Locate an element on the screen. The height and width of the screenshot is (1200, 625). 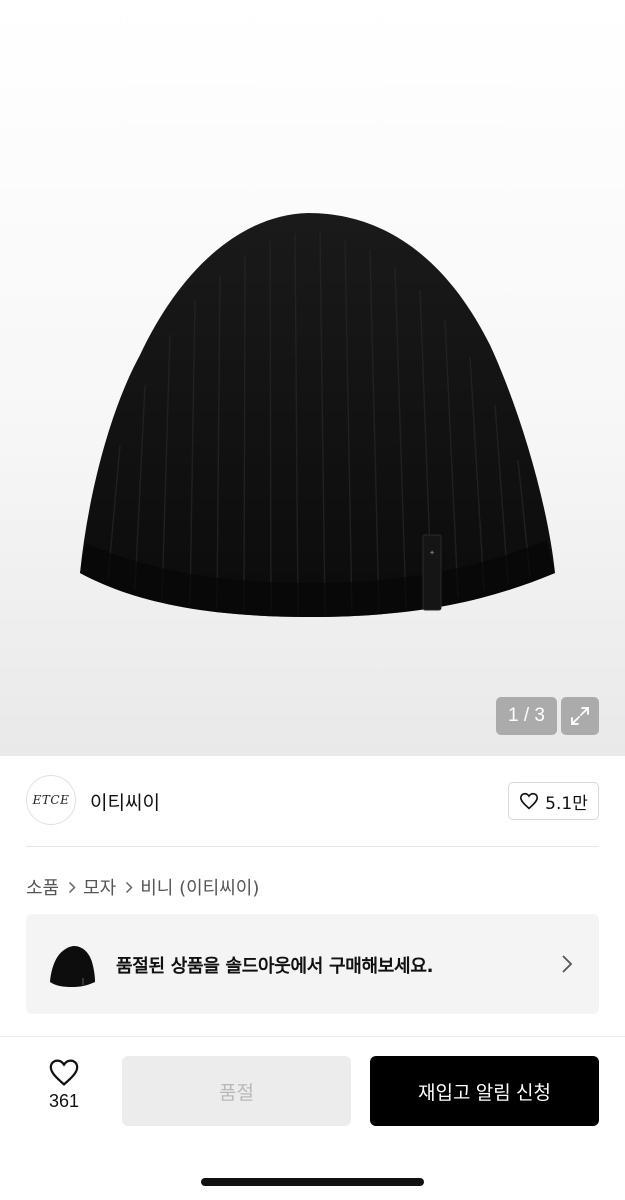
bottom-bar-divider is located at coordinates (312, 1036).